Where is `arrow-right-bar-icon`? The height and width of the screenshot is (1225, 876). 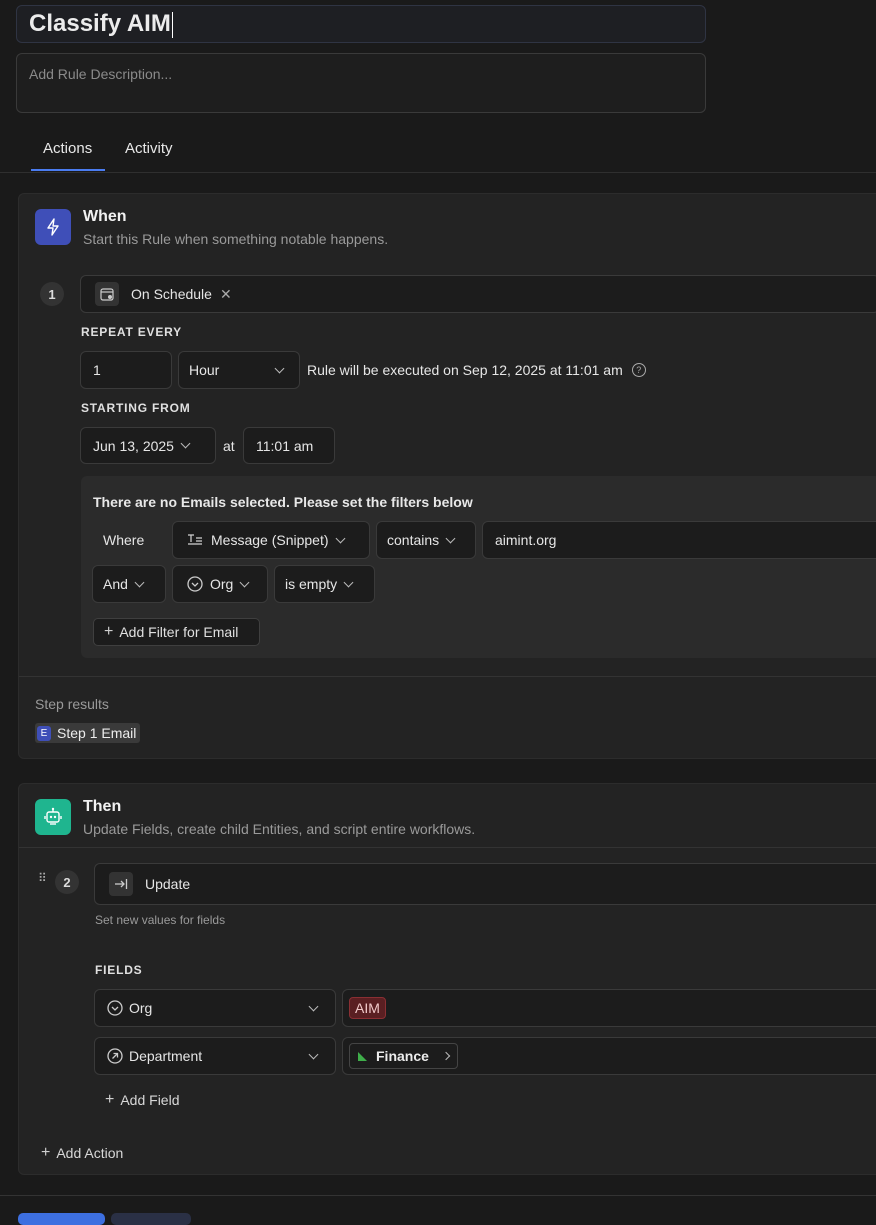
arrow-right-bar-icon is located at coordinates (121, 884).